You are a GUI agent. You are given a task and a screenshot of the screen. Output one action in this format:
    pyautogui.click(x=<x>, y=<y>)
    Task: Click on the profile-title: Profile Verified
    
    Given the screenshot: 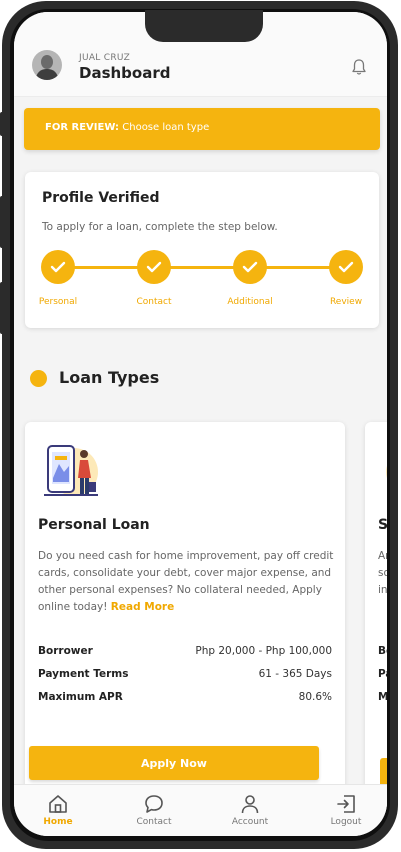 What is the action you would take?
    pyautogui.click(x=101, y=198)
    